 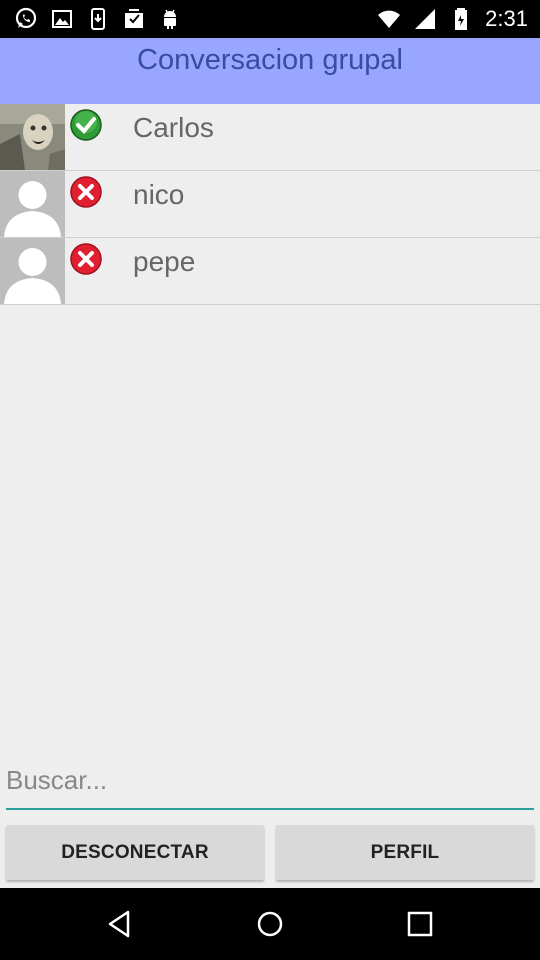 I want to click on home-icon, so click(x=270, y=924).